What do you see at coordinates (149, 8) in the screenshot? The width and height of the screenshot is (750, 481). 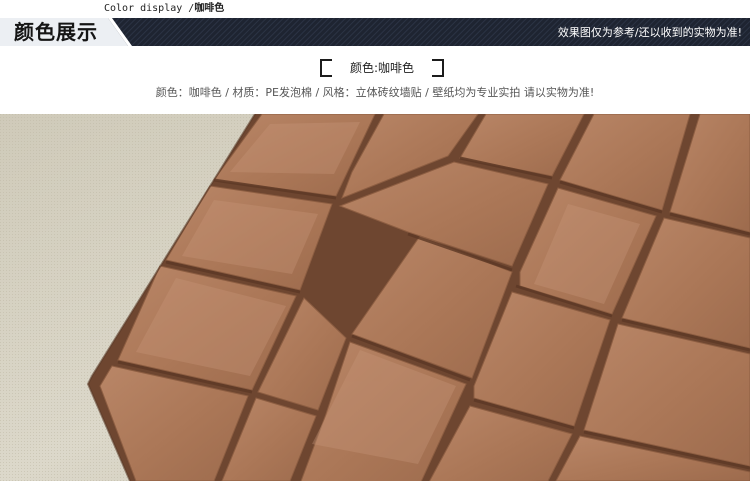 I see `caption-english: Color display /` at bounding box center [149, 8].